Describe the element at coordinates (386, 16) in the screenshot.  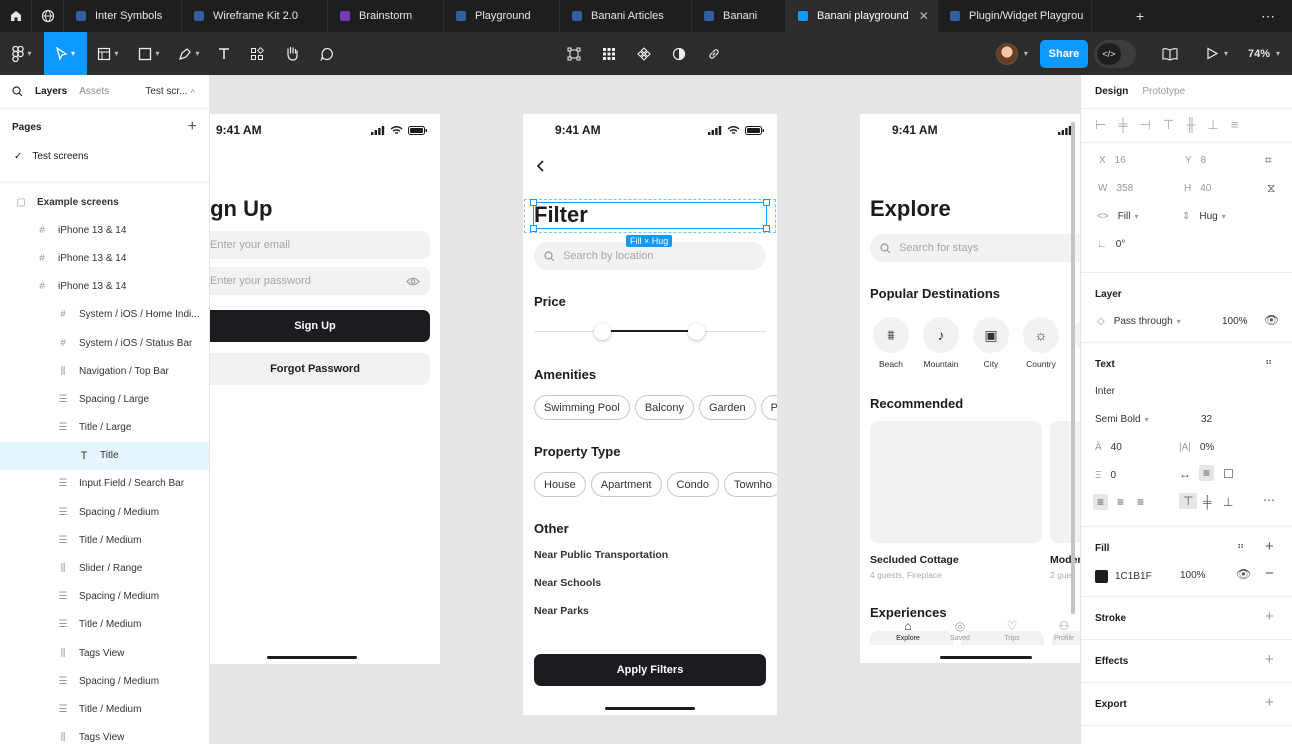
I see `tab-brainstorm: Brainstorm` at that location.